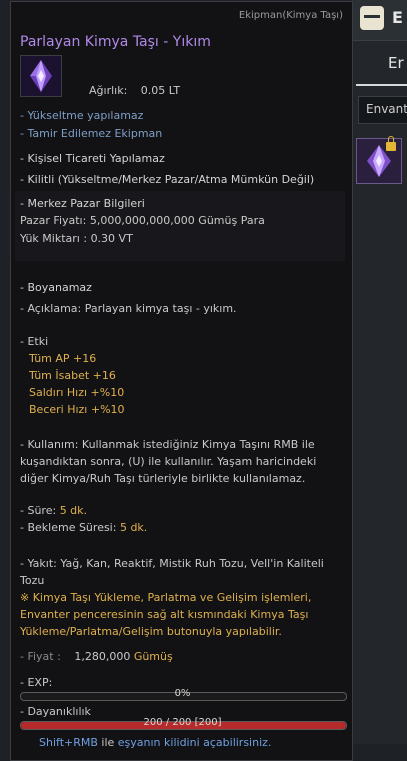 This screenshot has width=407, height=761. I want to click on item-weight: Ağırlık: 0.05 LT, so click(134, 90).